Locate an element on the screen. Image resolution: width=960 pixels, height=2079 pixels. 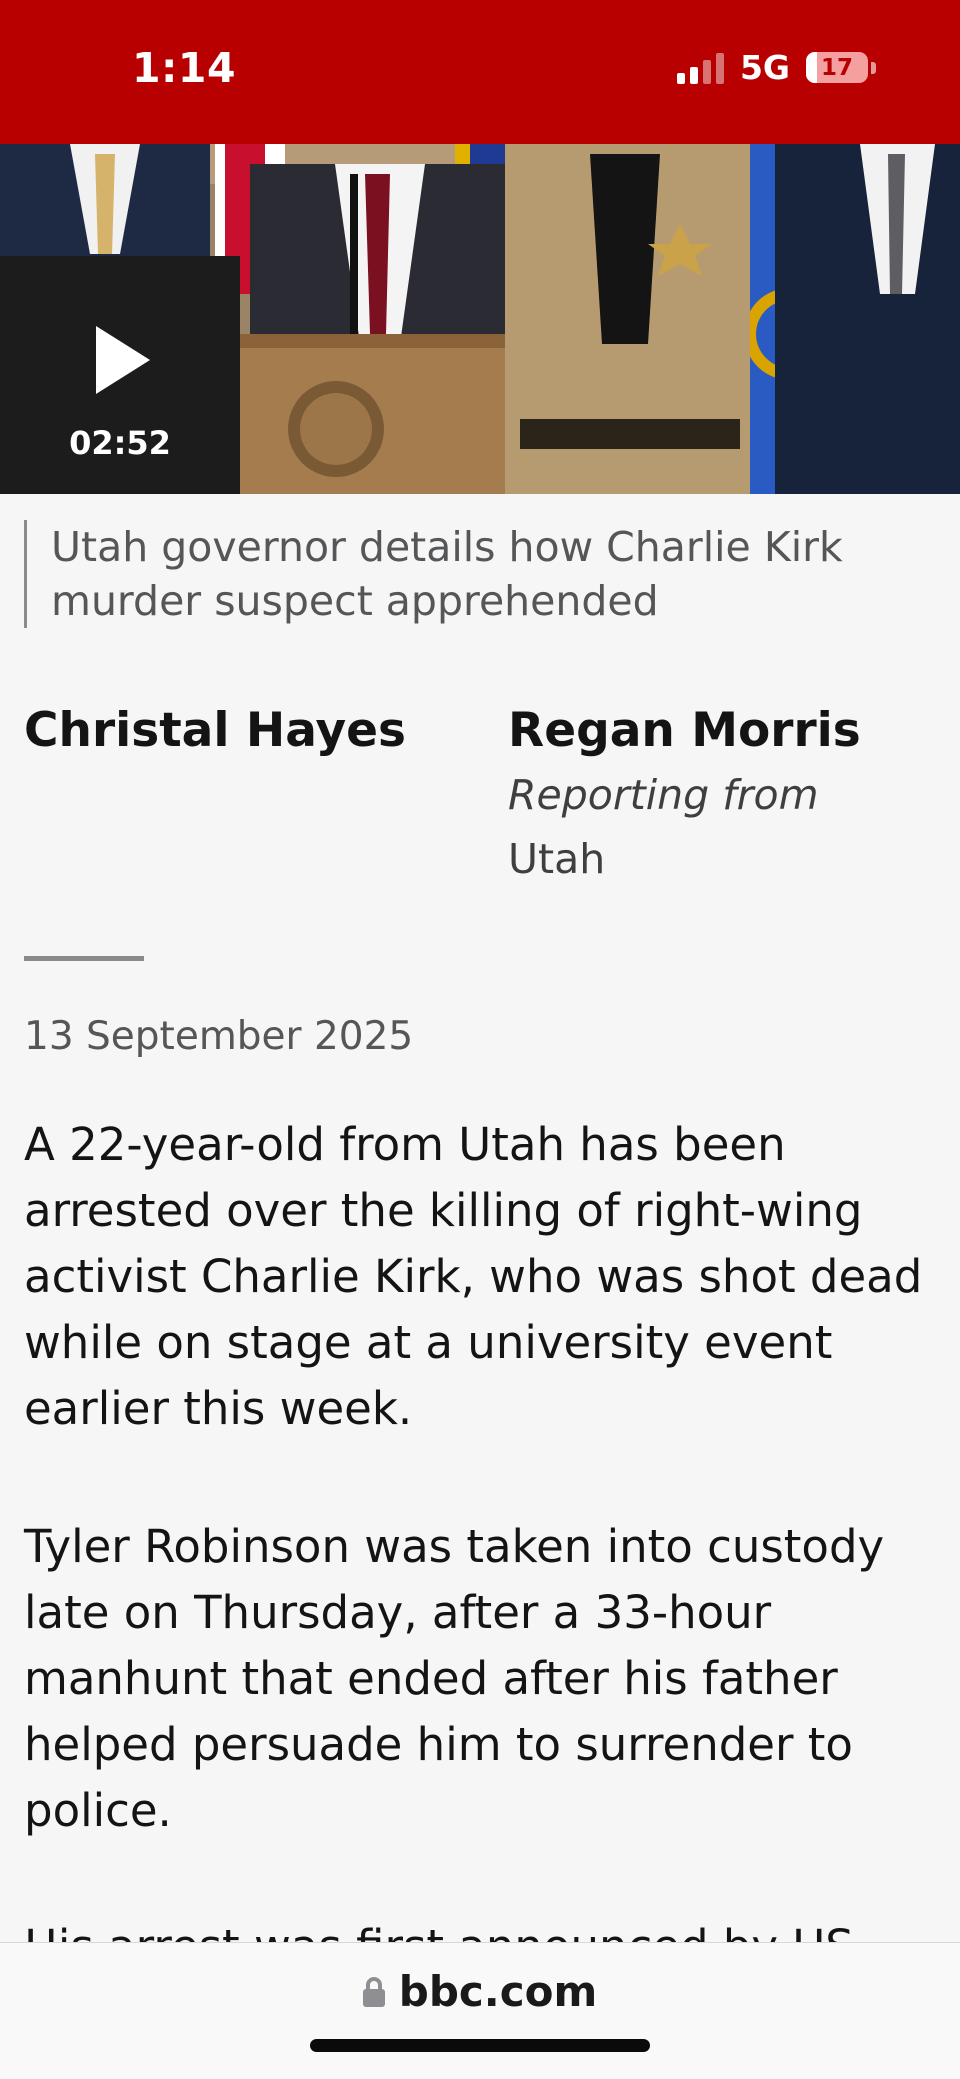
battery-icon: 17 is located at coordinates (837, 67).